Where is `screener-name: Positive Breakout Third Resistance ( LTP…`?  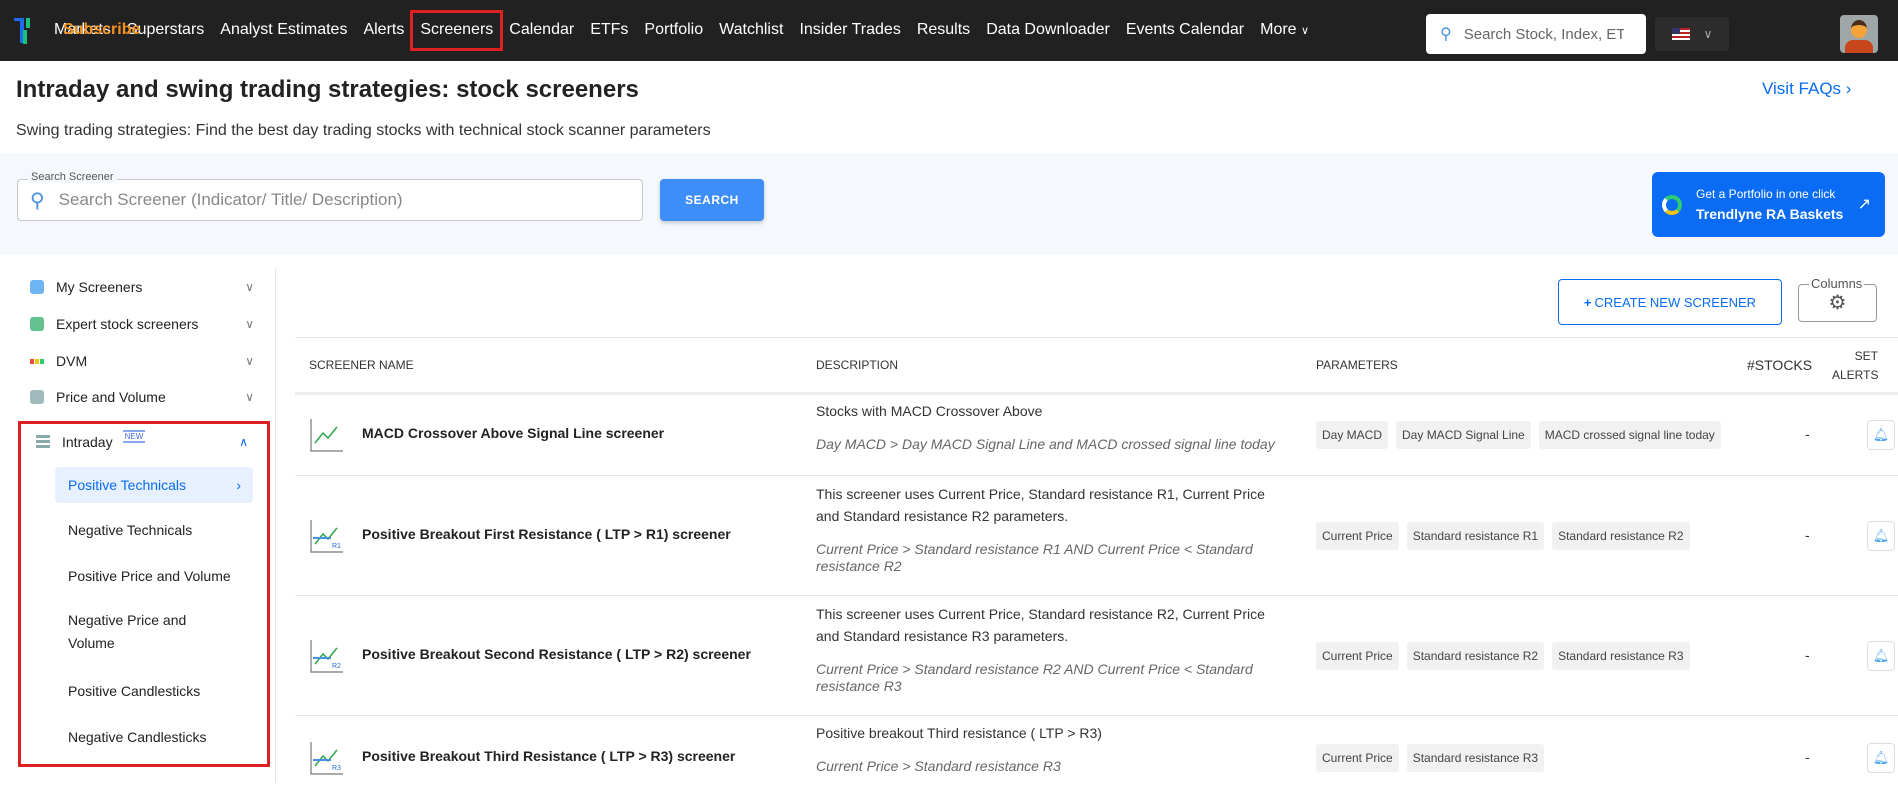
screener-name: Positive Breakout Third Resistance ( LTP… is located at coordinates (548, 756).